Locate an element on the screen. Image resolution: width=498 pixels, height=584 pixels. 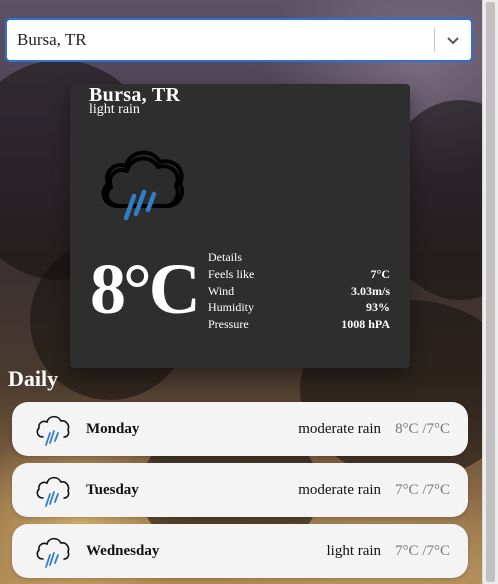
page-scrollbar is located at coordinates (490, 292).